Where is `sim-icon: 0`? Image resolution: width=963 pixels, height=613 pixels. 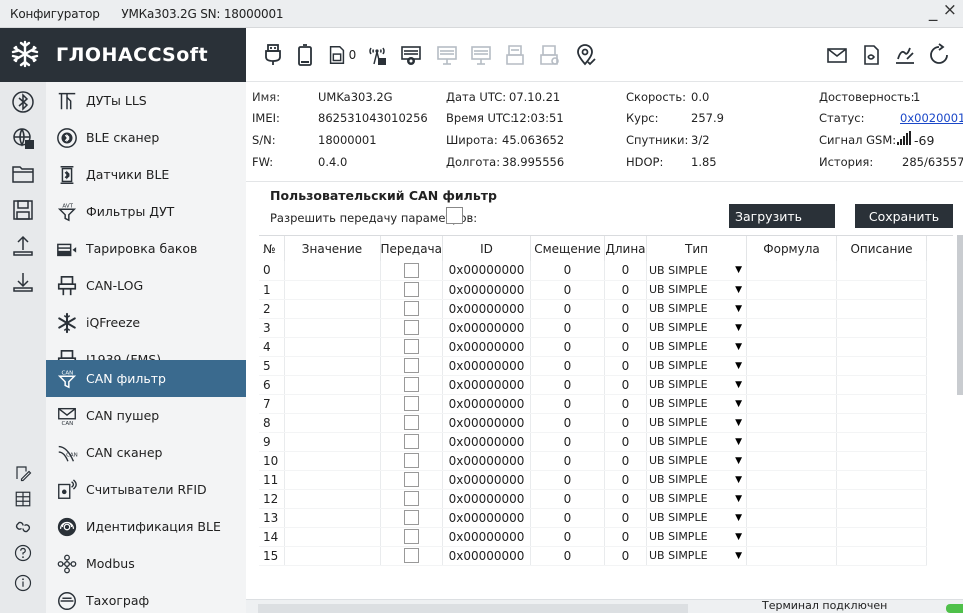
sim-icon: 0 is located at coordinates (341, 55).